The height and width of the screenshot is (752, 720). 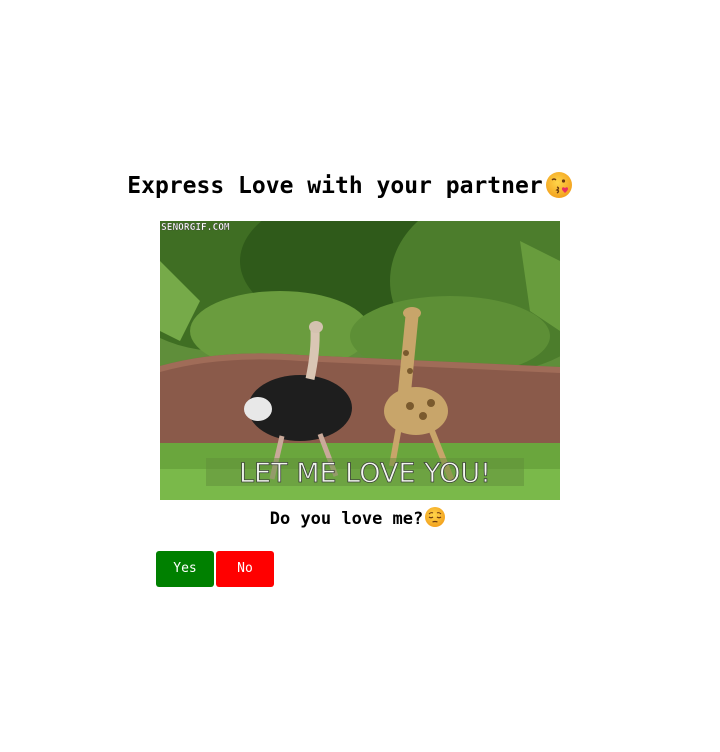 I want to click on pensive-face-icon, so click(x=435, y=517).